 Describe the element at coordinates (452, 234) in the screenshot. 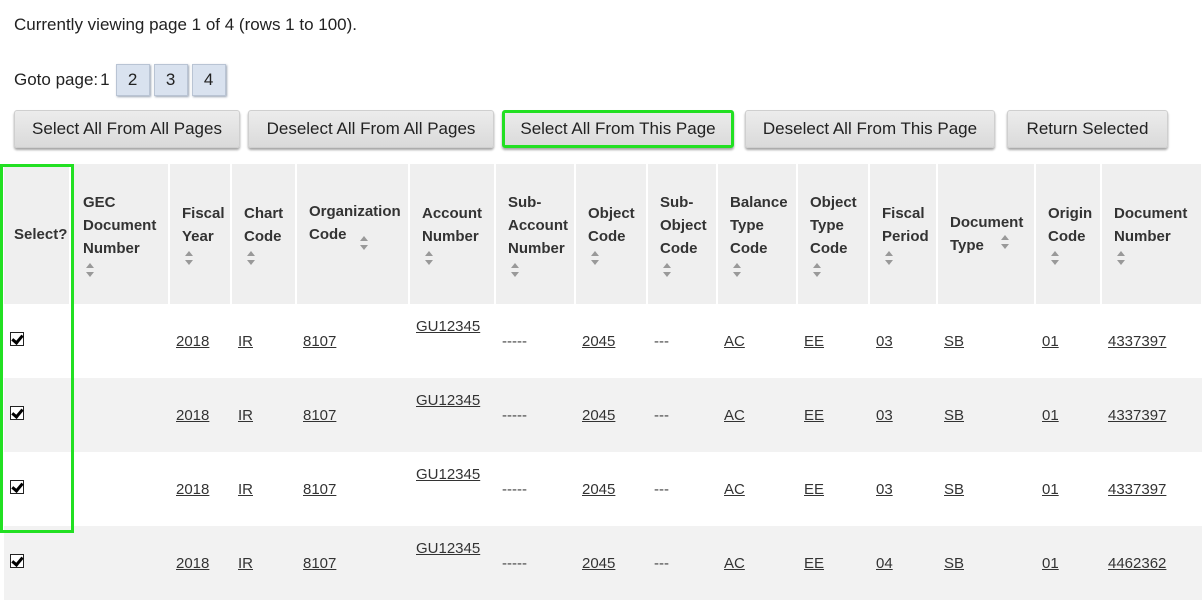

I see `col-account-number: Account Number` at that location.